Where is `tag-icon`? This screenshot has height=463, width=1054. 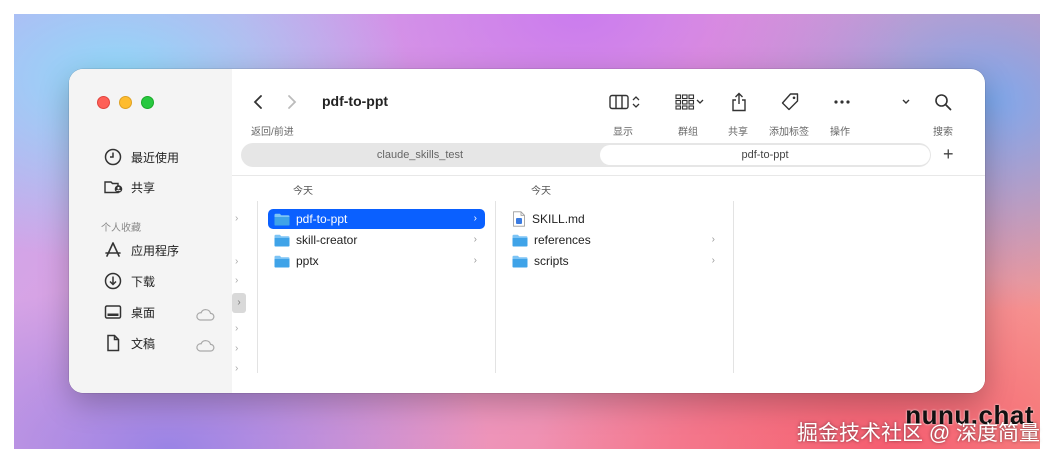
tag-icon is located at coordinates (790, 102).